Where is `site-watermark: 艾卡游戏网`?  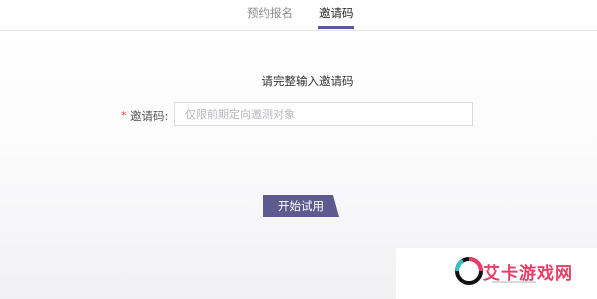
site-watermark: 艾卡游戏网 is located at coordinates (496, 273).